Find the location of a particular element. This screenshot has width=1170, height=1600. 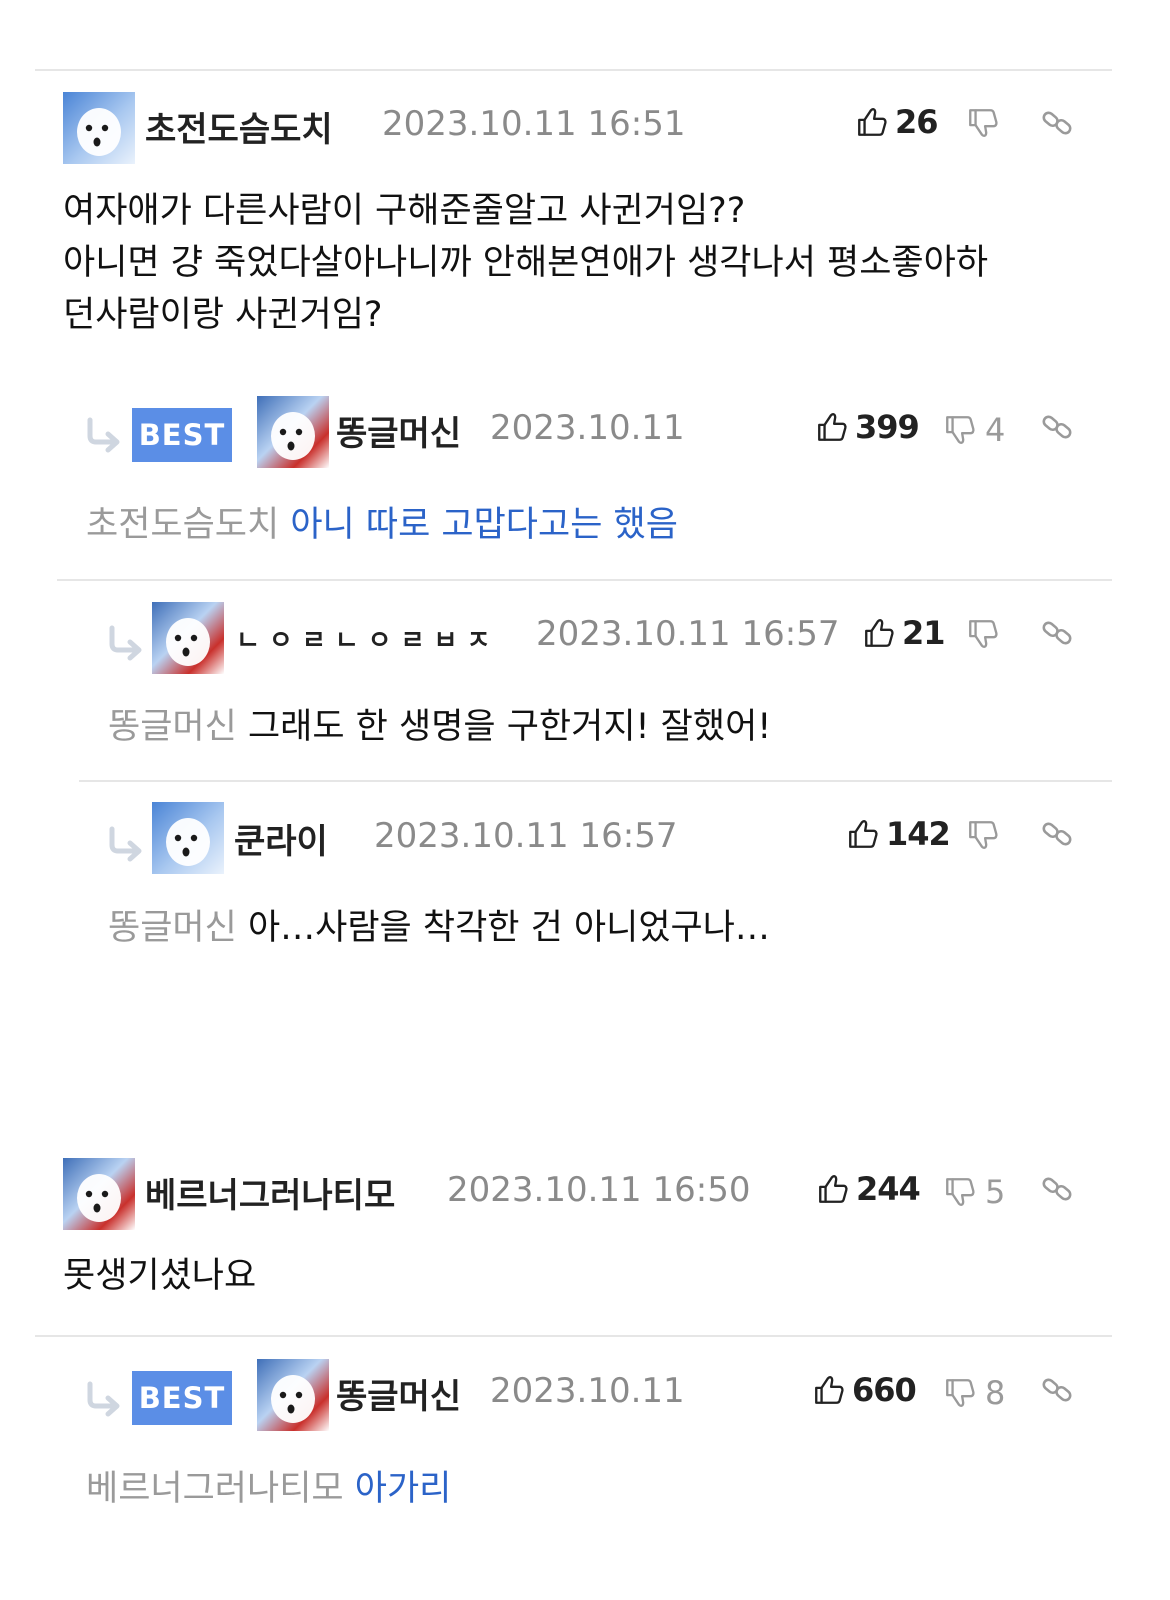

comment-body-line: 여자애가 다른사람이 구해준줄알고 사귄거임?? is located at coordinates (404, 211).